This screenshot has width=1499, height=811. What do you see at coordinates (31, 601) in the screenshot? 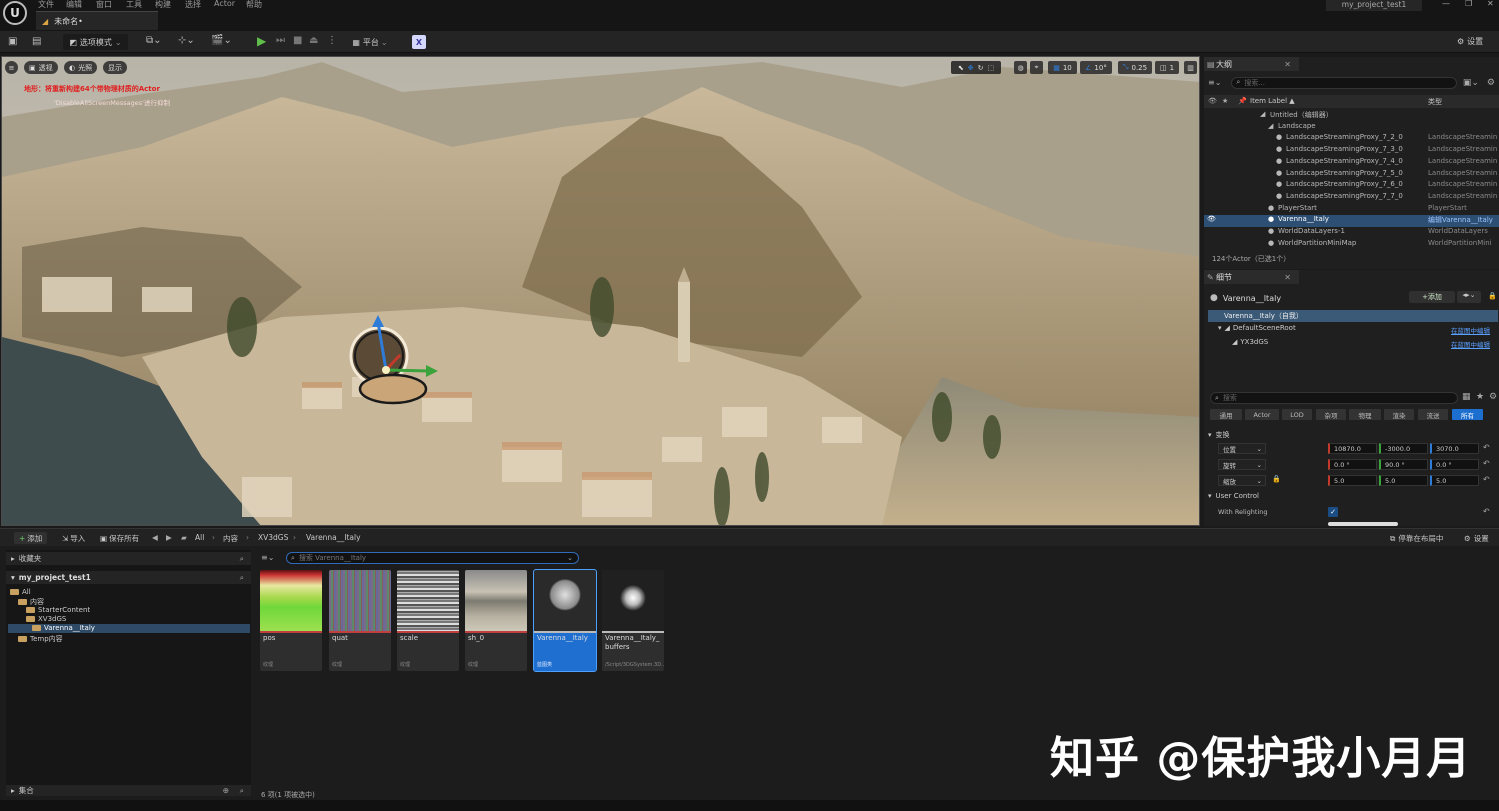
I see `tree-content: 内容` at bounding box center [31, 601].